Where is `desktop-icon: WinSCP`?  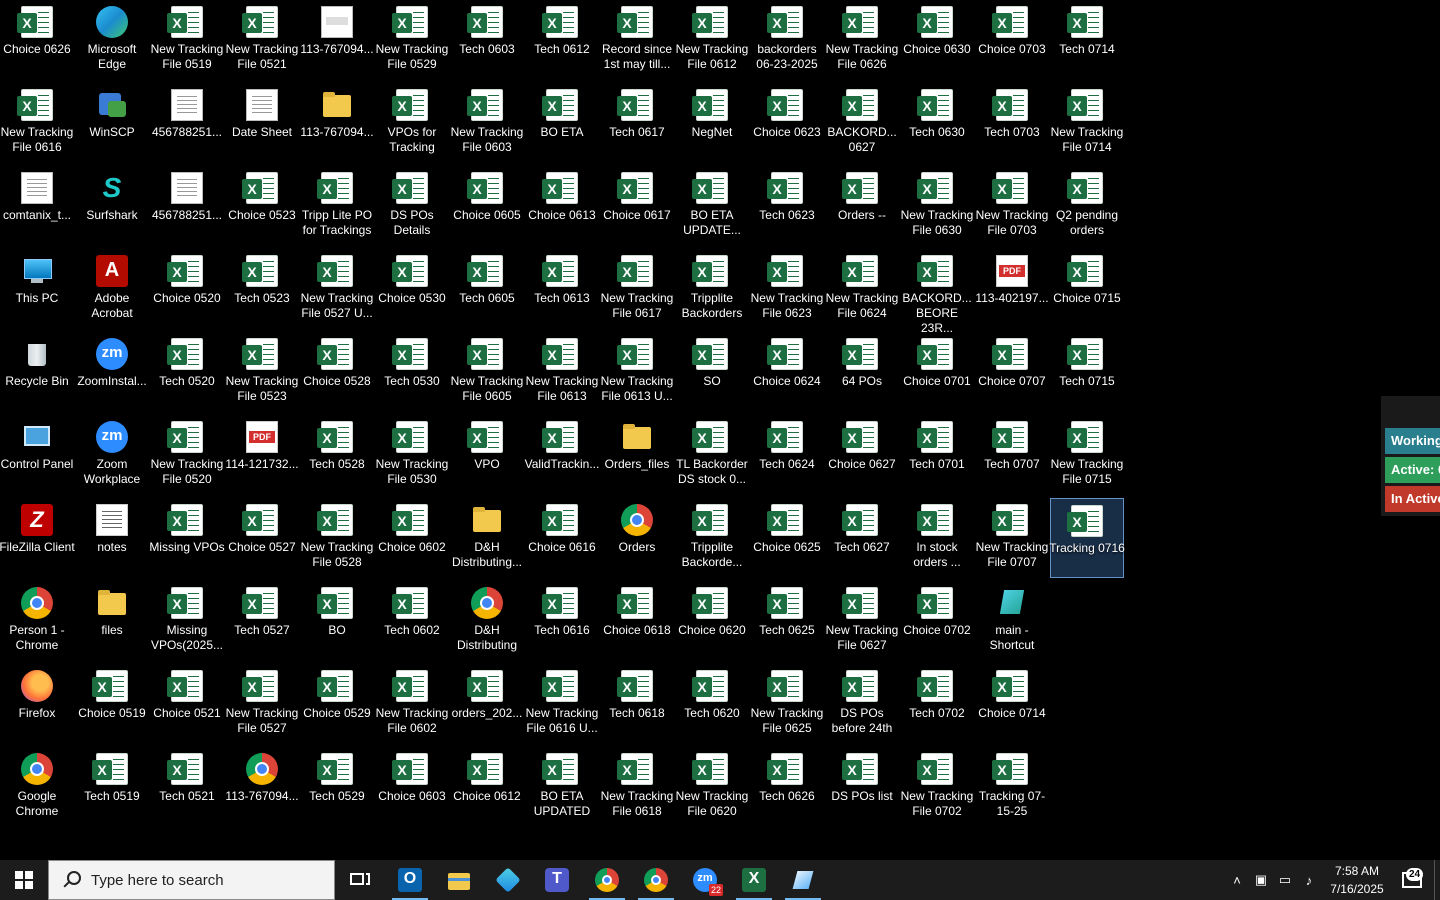
desktop-icon: WinSCP is located at coordinates (112, 123).